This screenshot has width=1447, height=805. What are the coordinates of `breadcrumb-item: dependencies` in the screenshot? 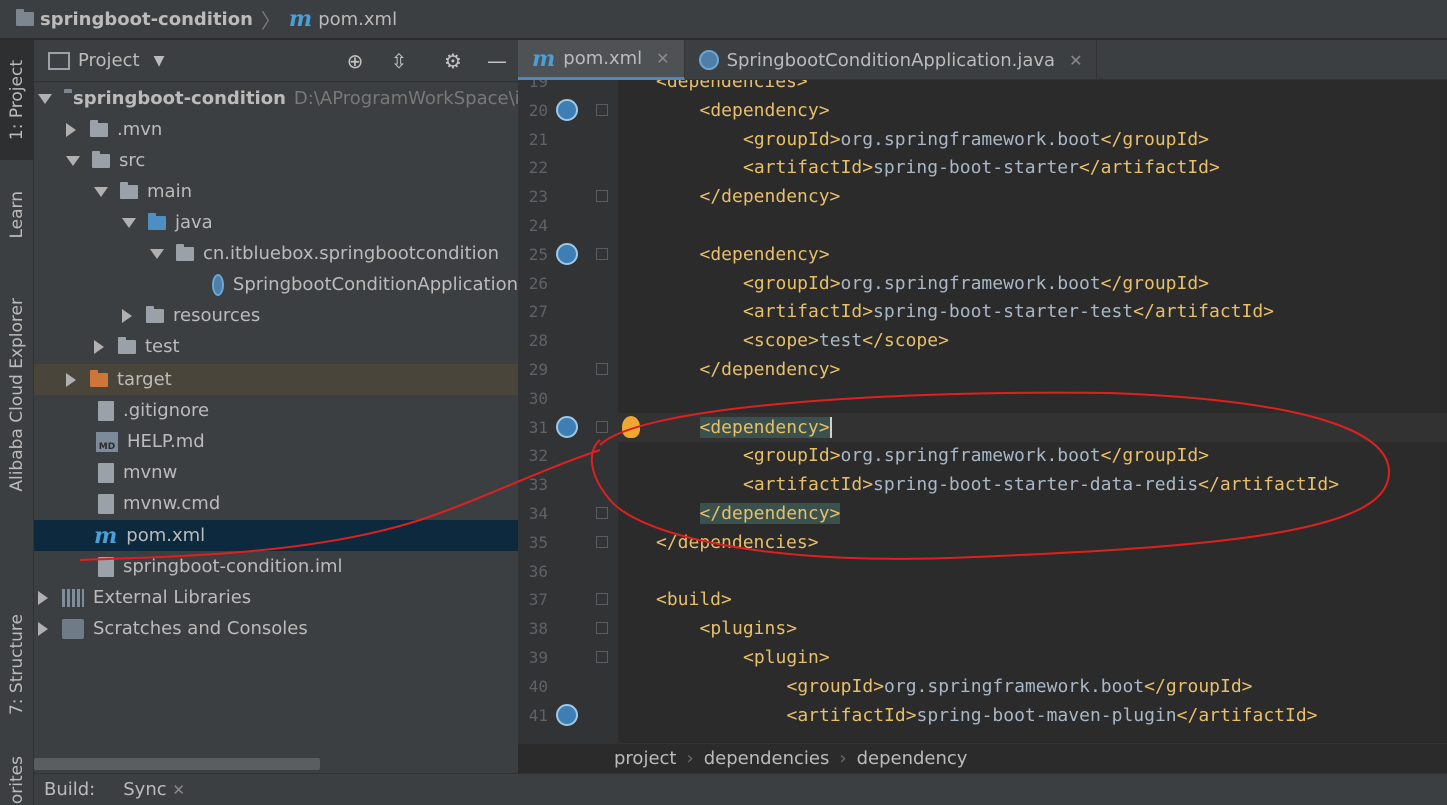 It's located at (767, 758).